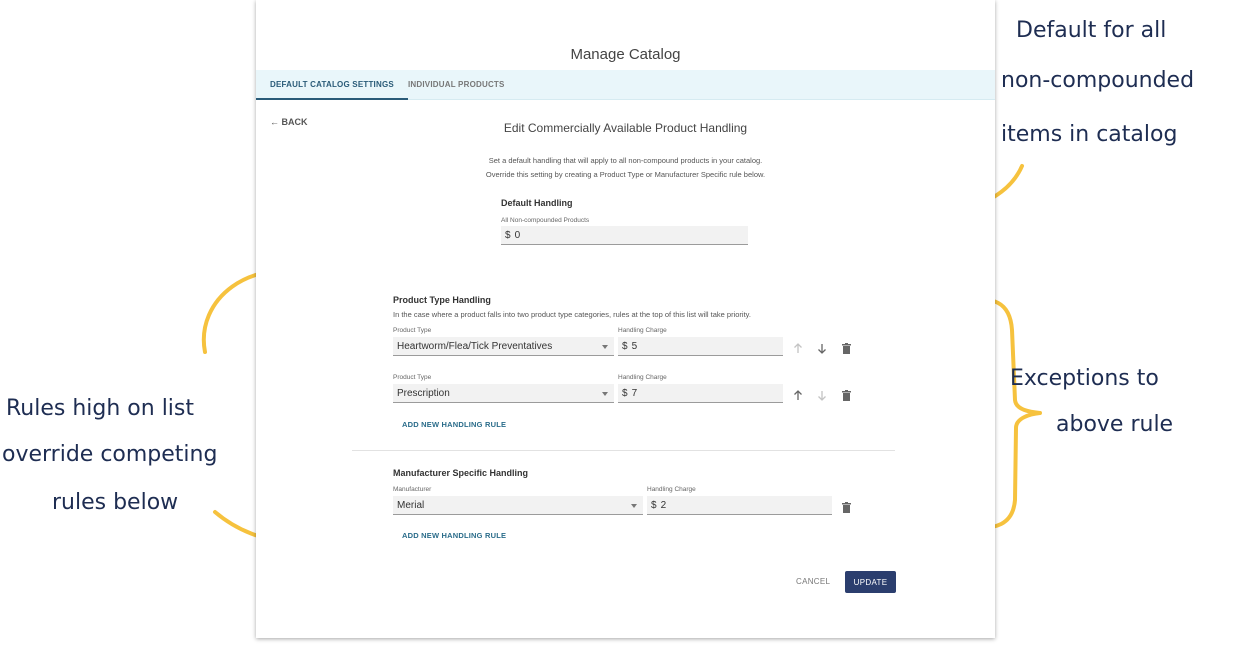 Image resolution: width=1234 pixels, height=647 pixels. I want to click on product-type-value: Heartworm/Flea/Tick Preventatives, so click(475, 346).